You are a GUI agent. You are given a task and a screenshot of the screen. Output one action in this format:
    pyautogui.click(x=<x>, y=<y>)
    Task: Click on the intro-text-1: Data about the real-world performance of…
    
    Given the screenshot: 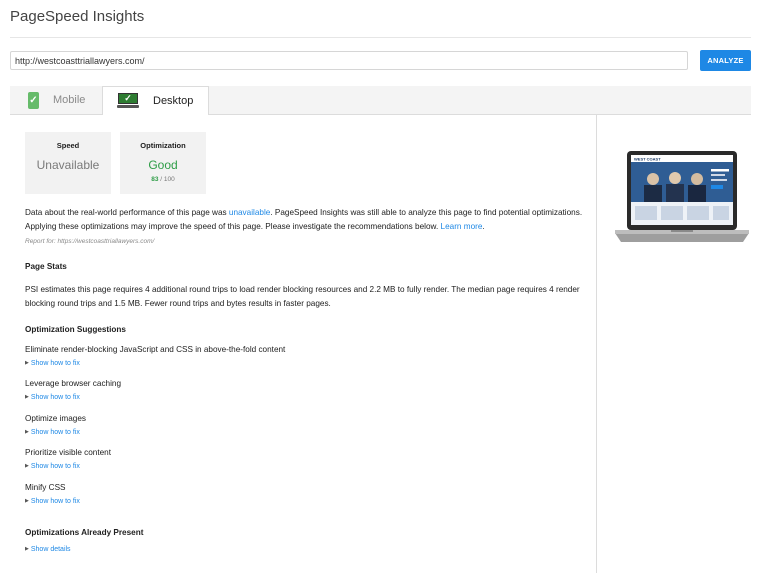 What is the action you would take?
    pyautogui.click(x=127, y=212)
    